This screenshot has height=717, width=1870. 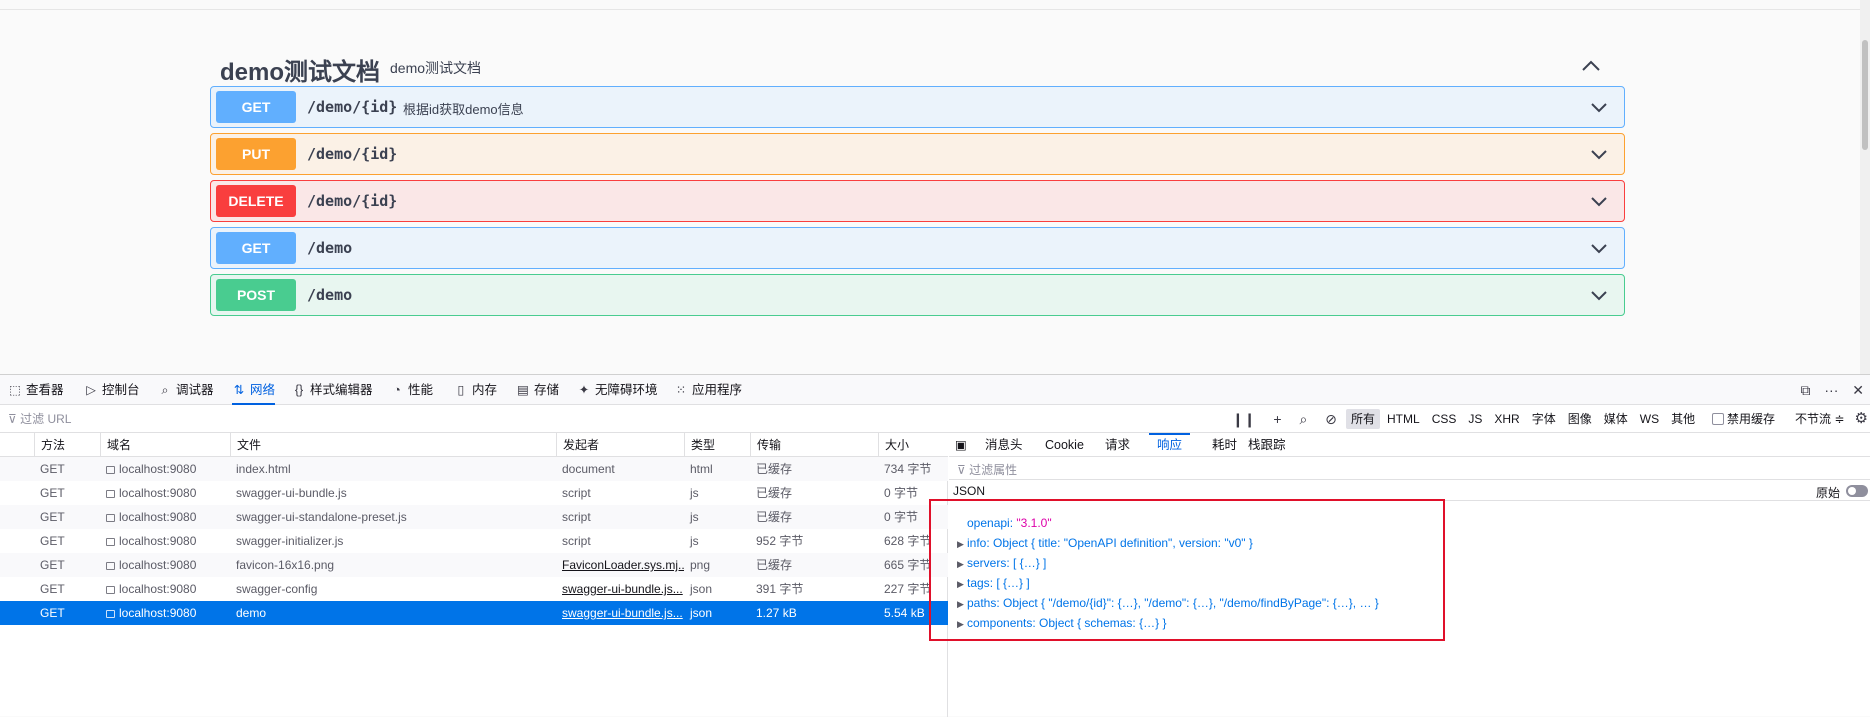 What do you see at coordinates (111, 390) in the screenshot?
I see `devtools-tab-1: ▷ 控制台` at bounding box center [111, 390].